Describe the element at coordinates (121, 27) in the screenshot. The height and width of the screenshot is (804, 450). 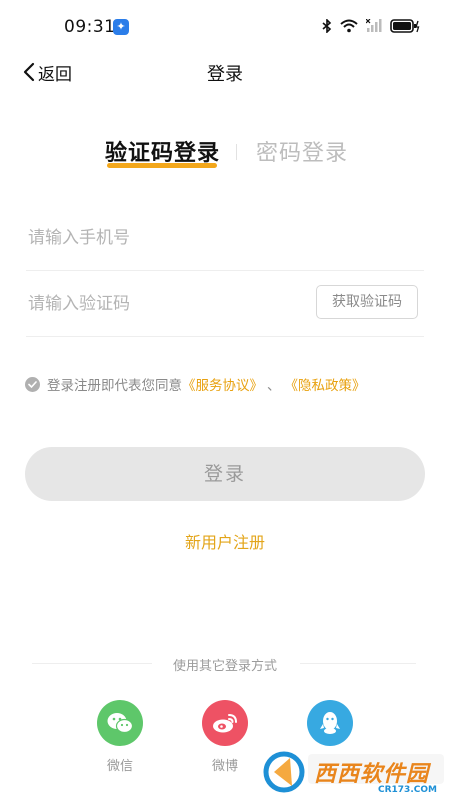
I see `notification-app-icon: ✦` at that location.